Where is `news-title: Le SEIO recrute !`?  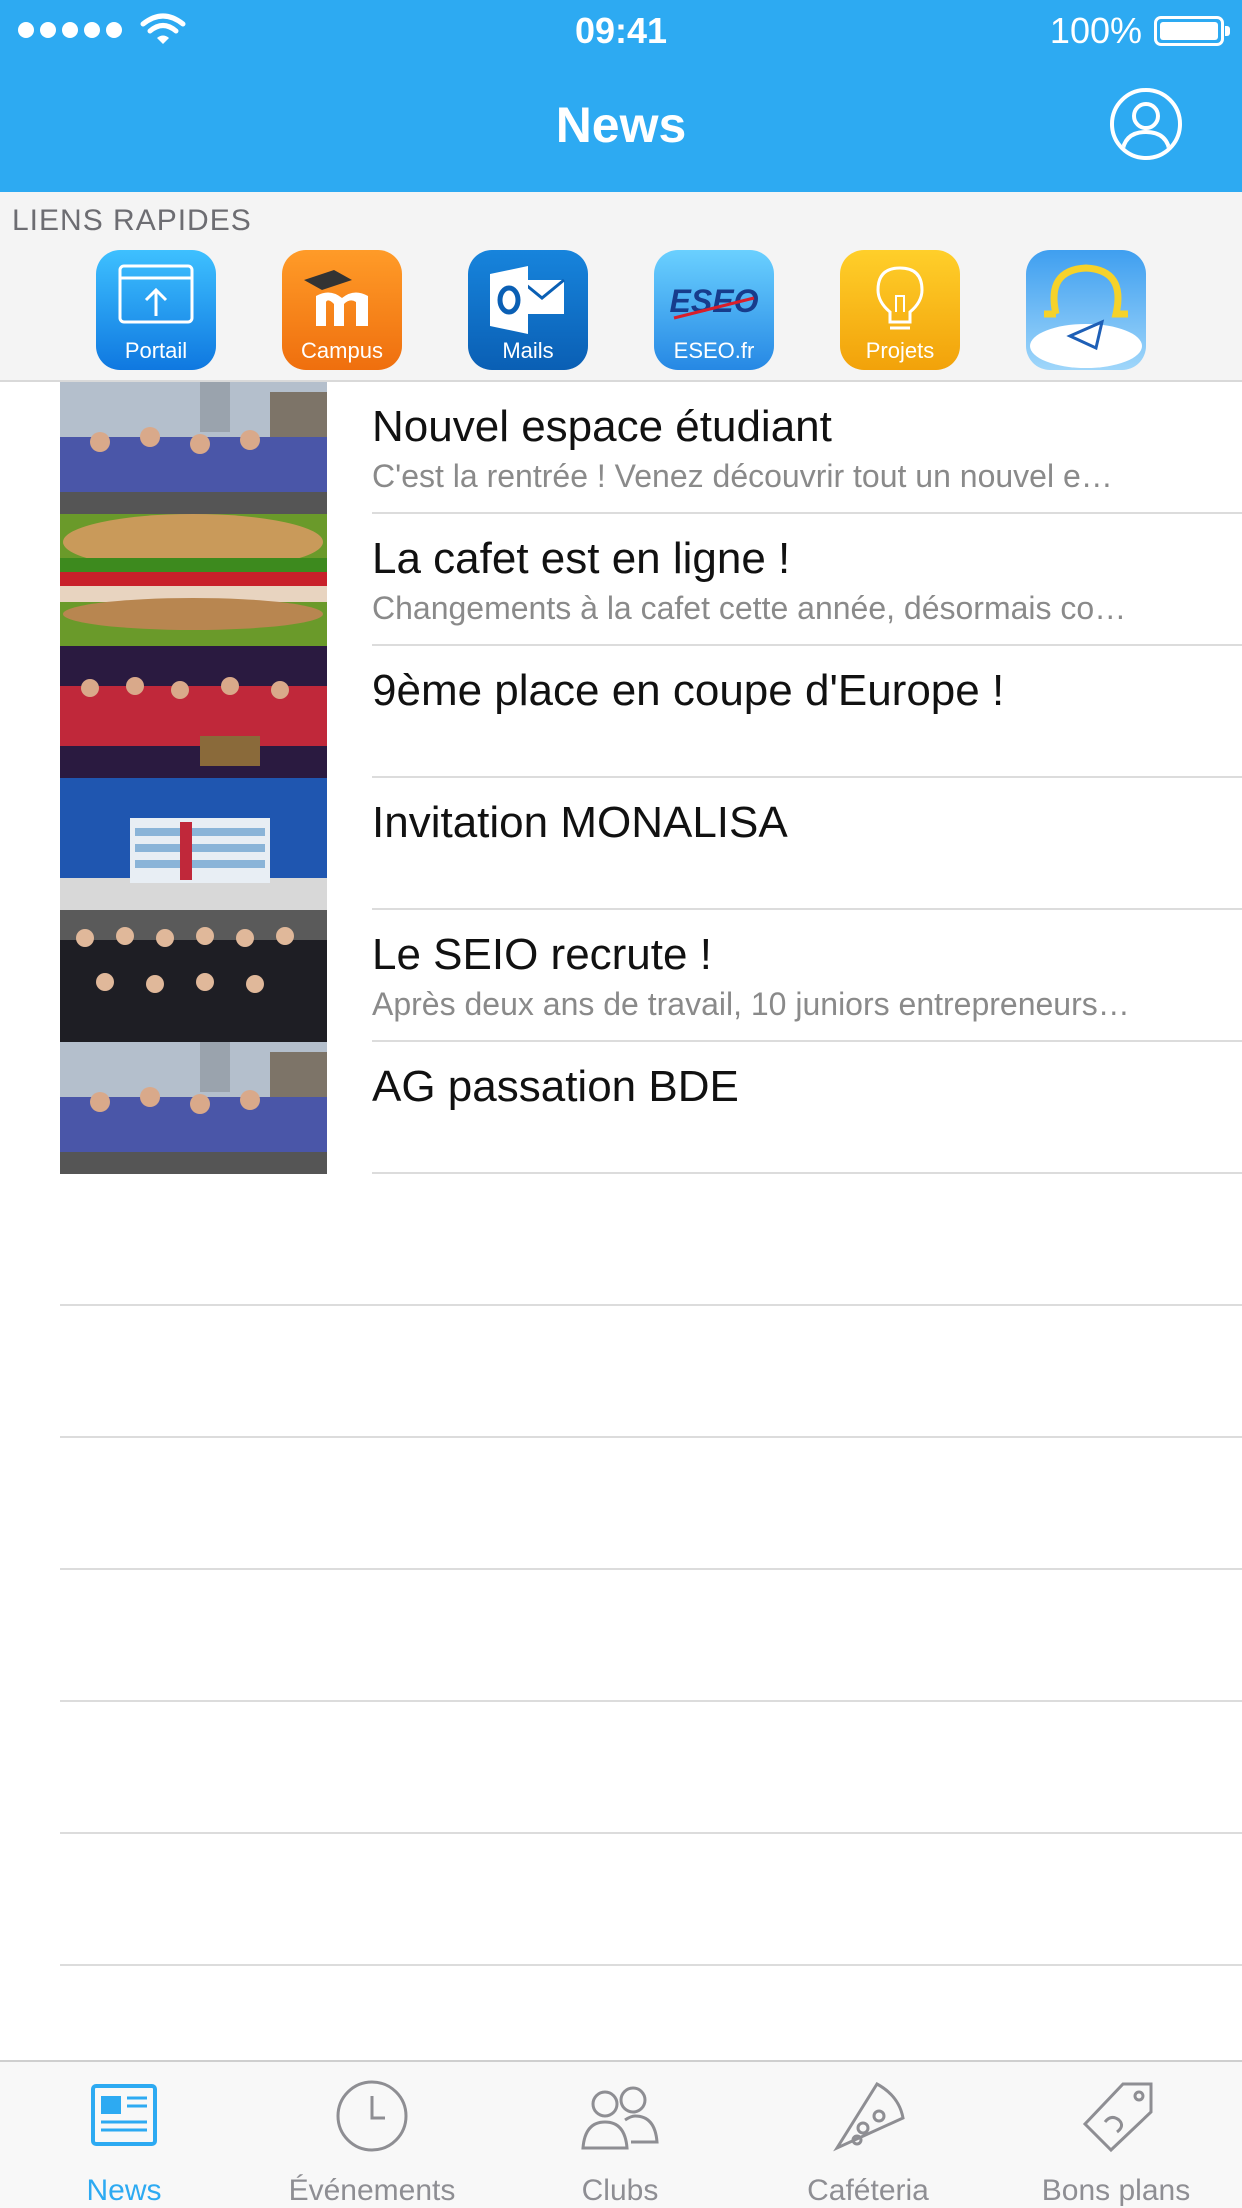 news-title: Le SEIO recrute ! is located at coordinates (542, 954).